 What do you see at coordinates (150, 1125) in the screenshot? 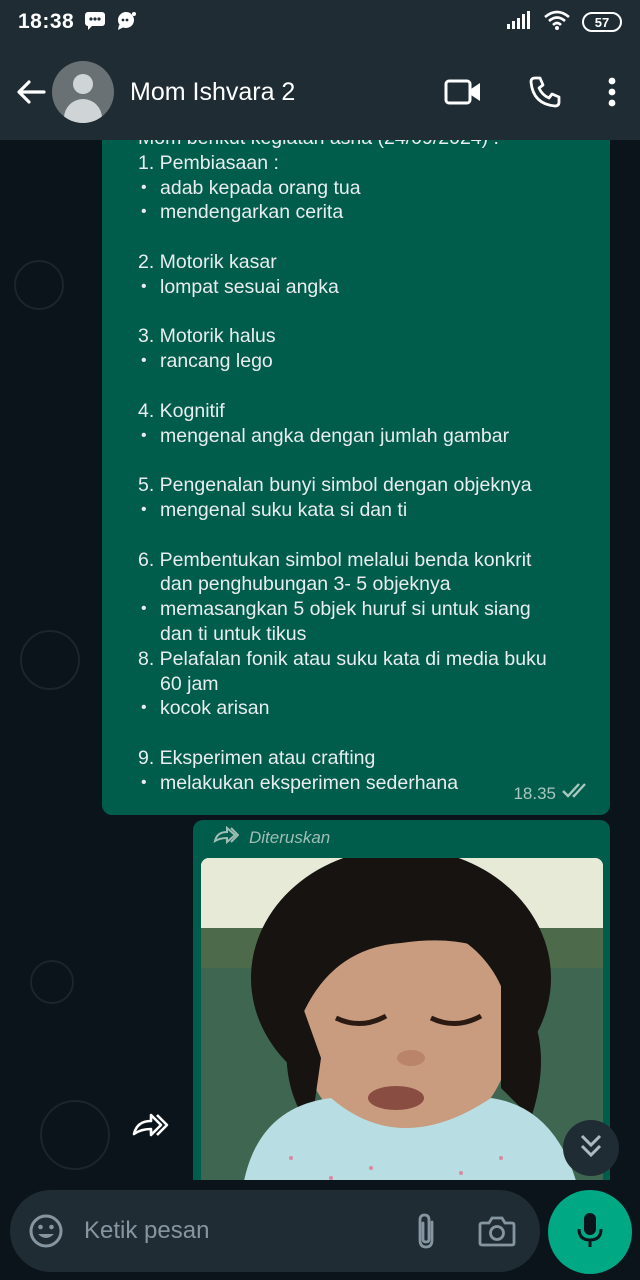
I see `share-forward-icon` at bounding box center [150, 1125].